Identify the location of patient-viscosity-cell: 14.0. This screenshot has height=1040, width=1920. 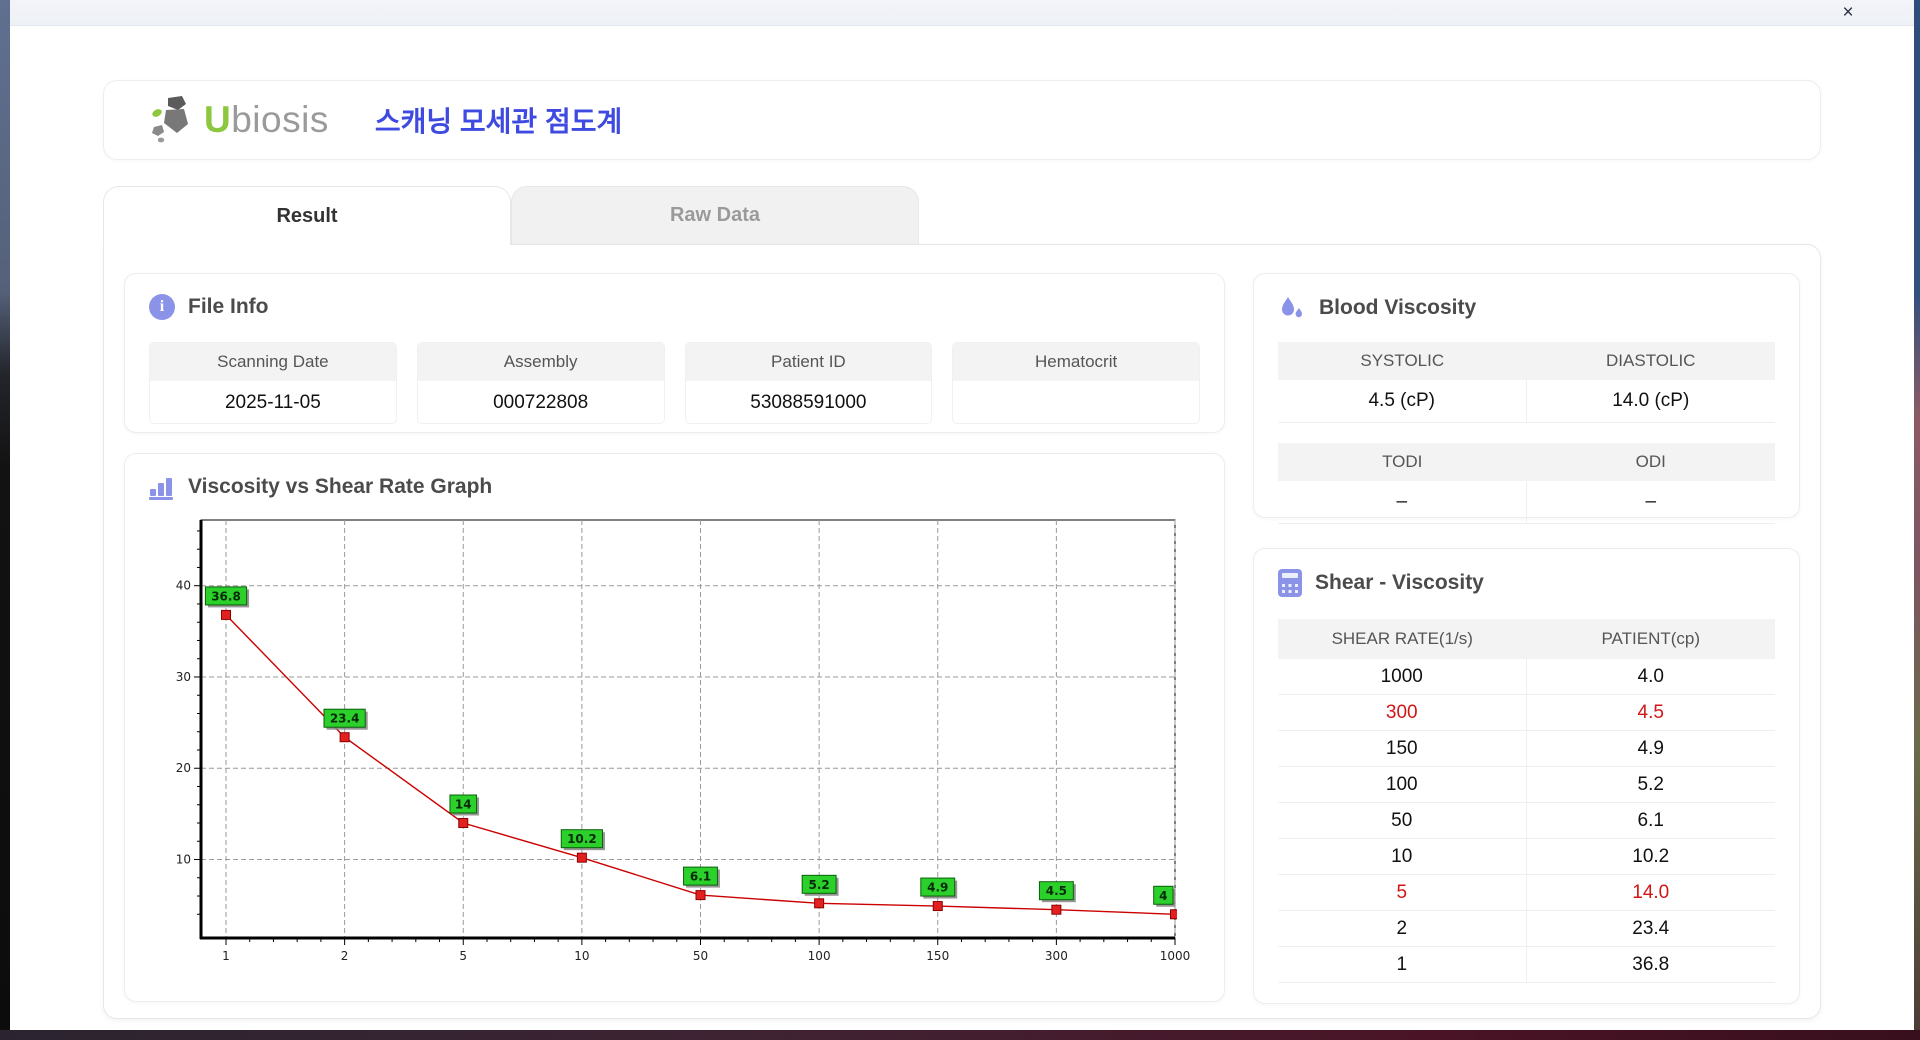
(1650, 893).